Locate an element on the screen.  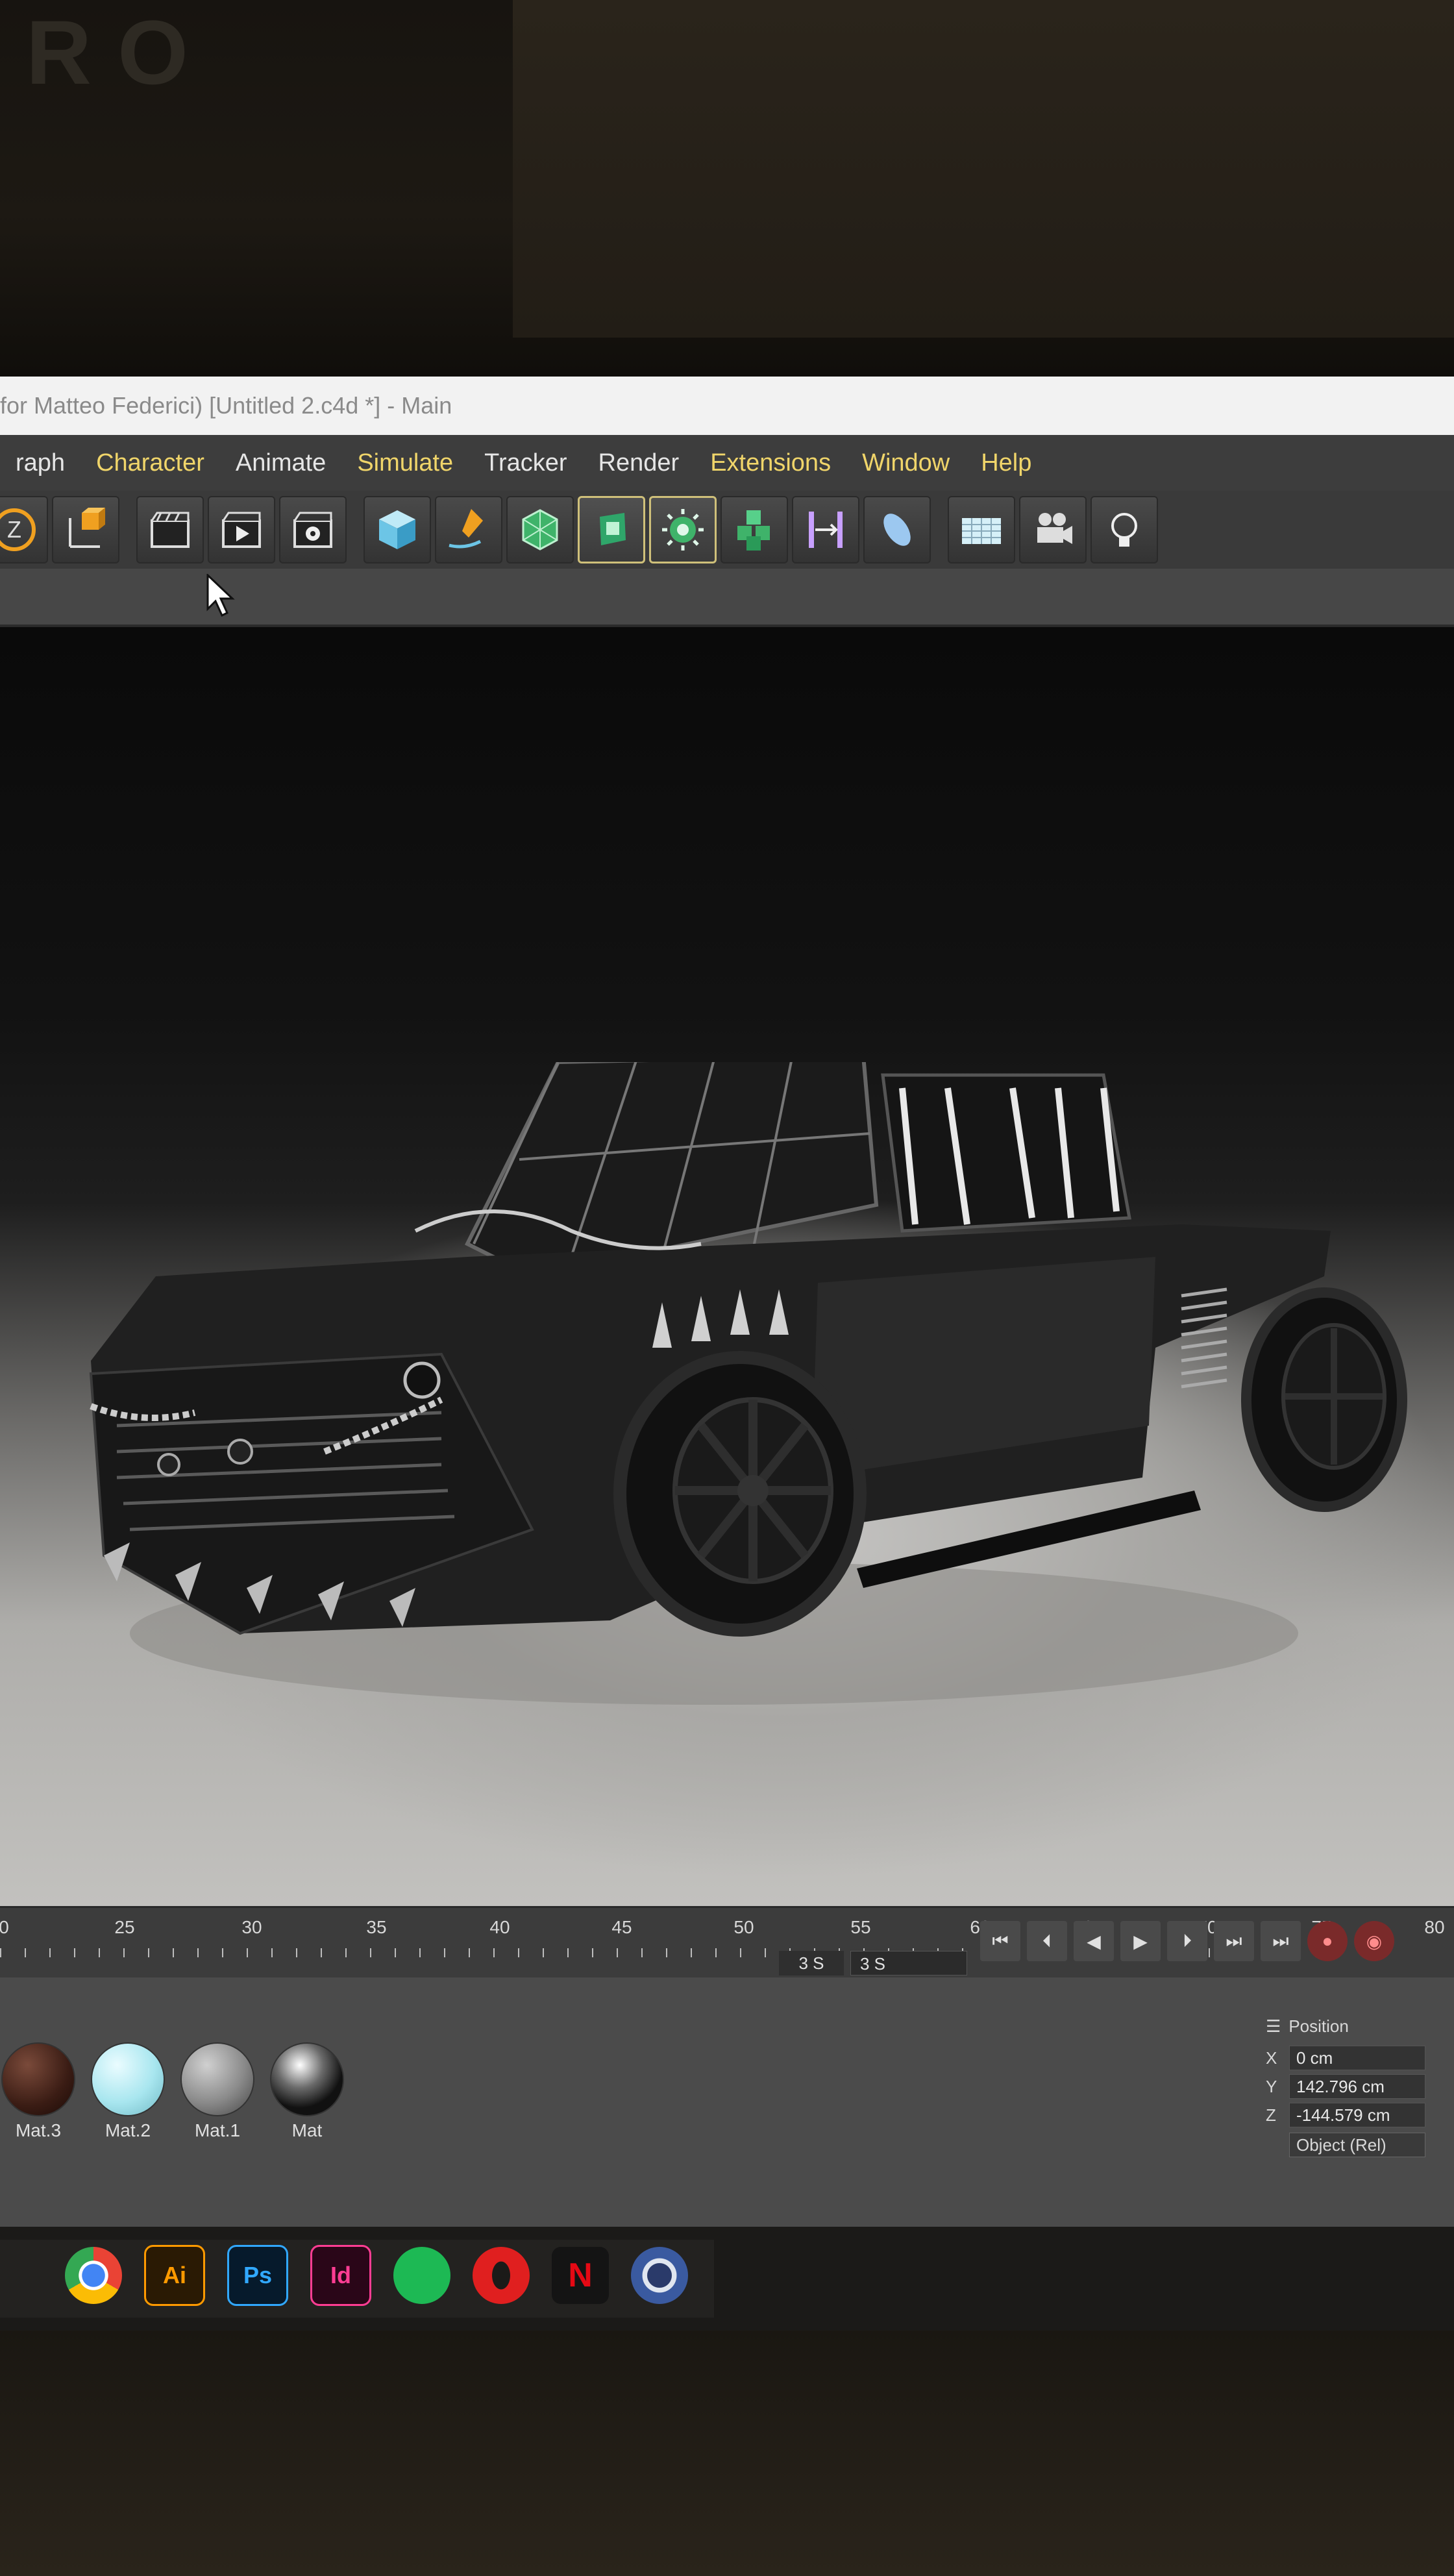
position-y-field: 142.796 cm is located at coordinates (1357, 2086).